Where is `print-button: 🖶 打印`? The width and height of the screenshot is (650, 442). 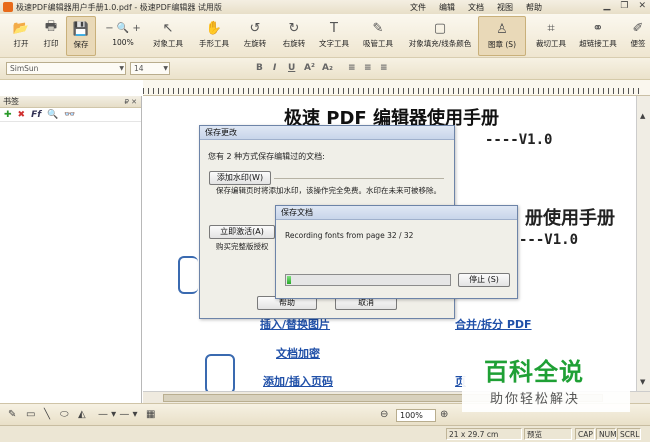
print-button: 🖶 打印 is located at coordinates (51, 36).